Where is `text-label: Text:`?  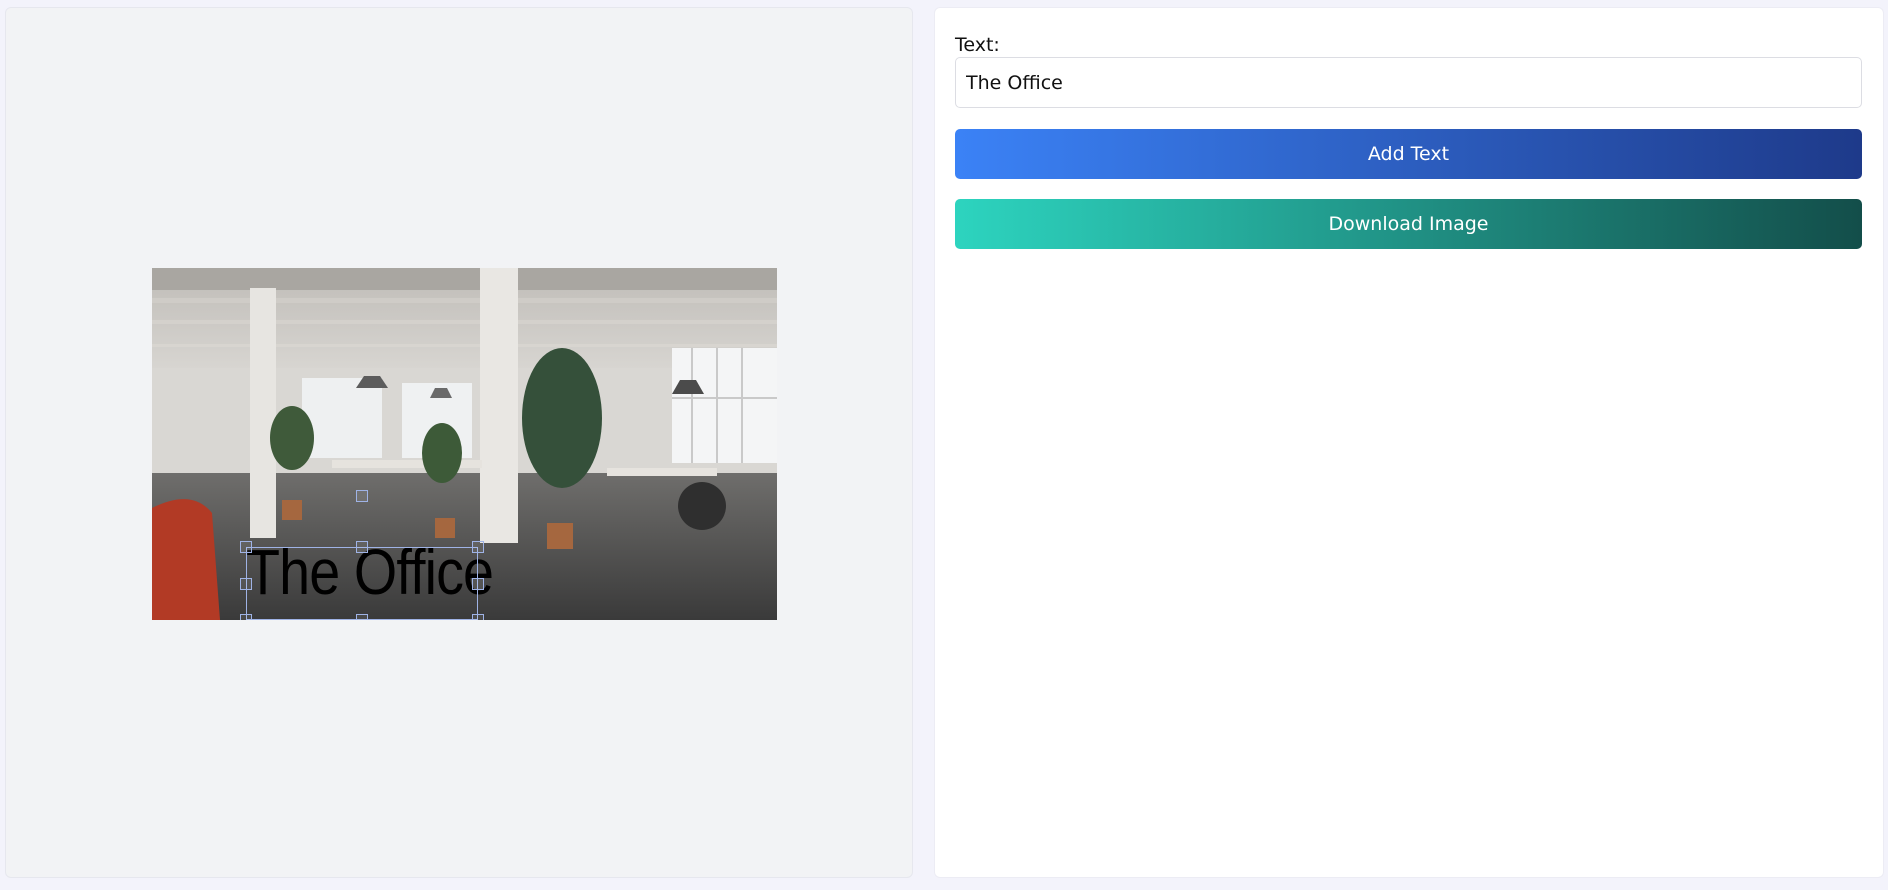
text-label: Text: is located at coordinates (977, 45).